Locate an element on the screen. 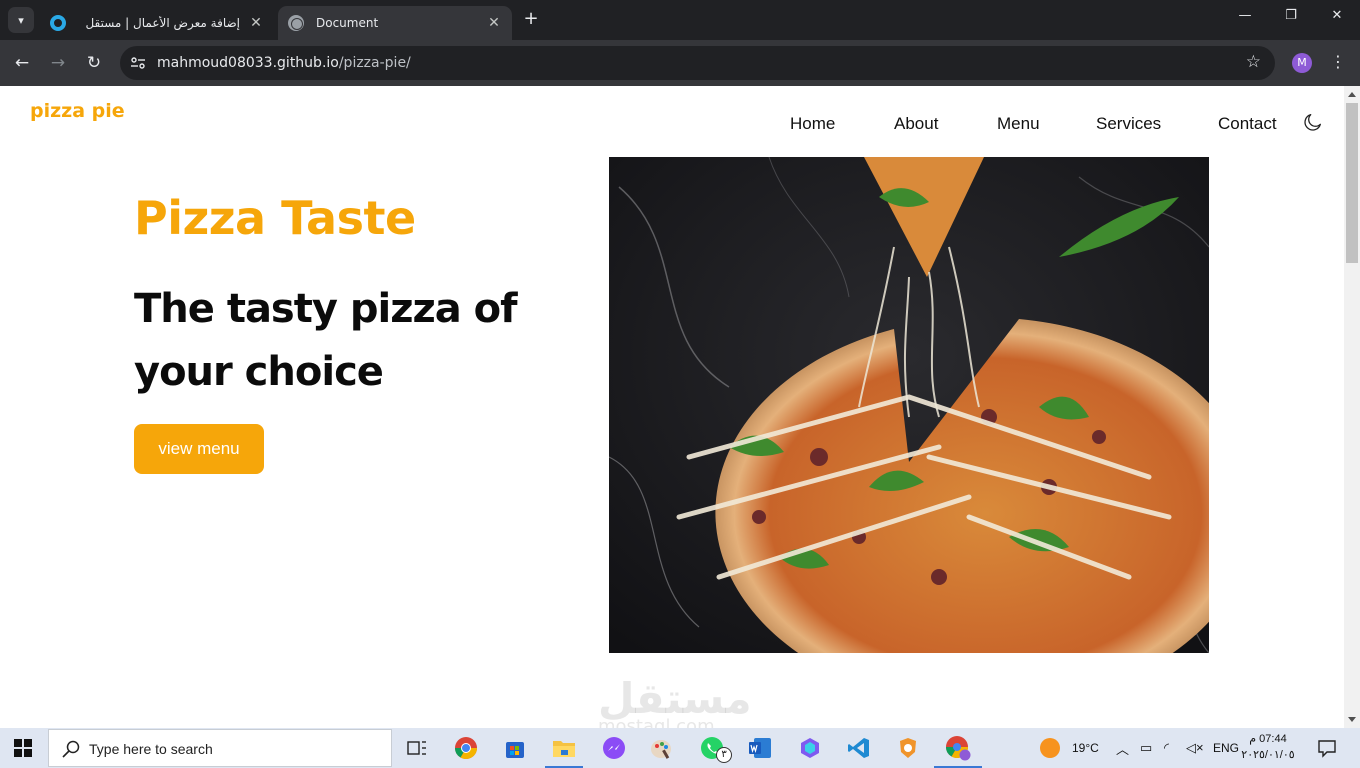 The image size is (1360, 768). tab-search-button: ▾ is located at coordinates (21, 20).